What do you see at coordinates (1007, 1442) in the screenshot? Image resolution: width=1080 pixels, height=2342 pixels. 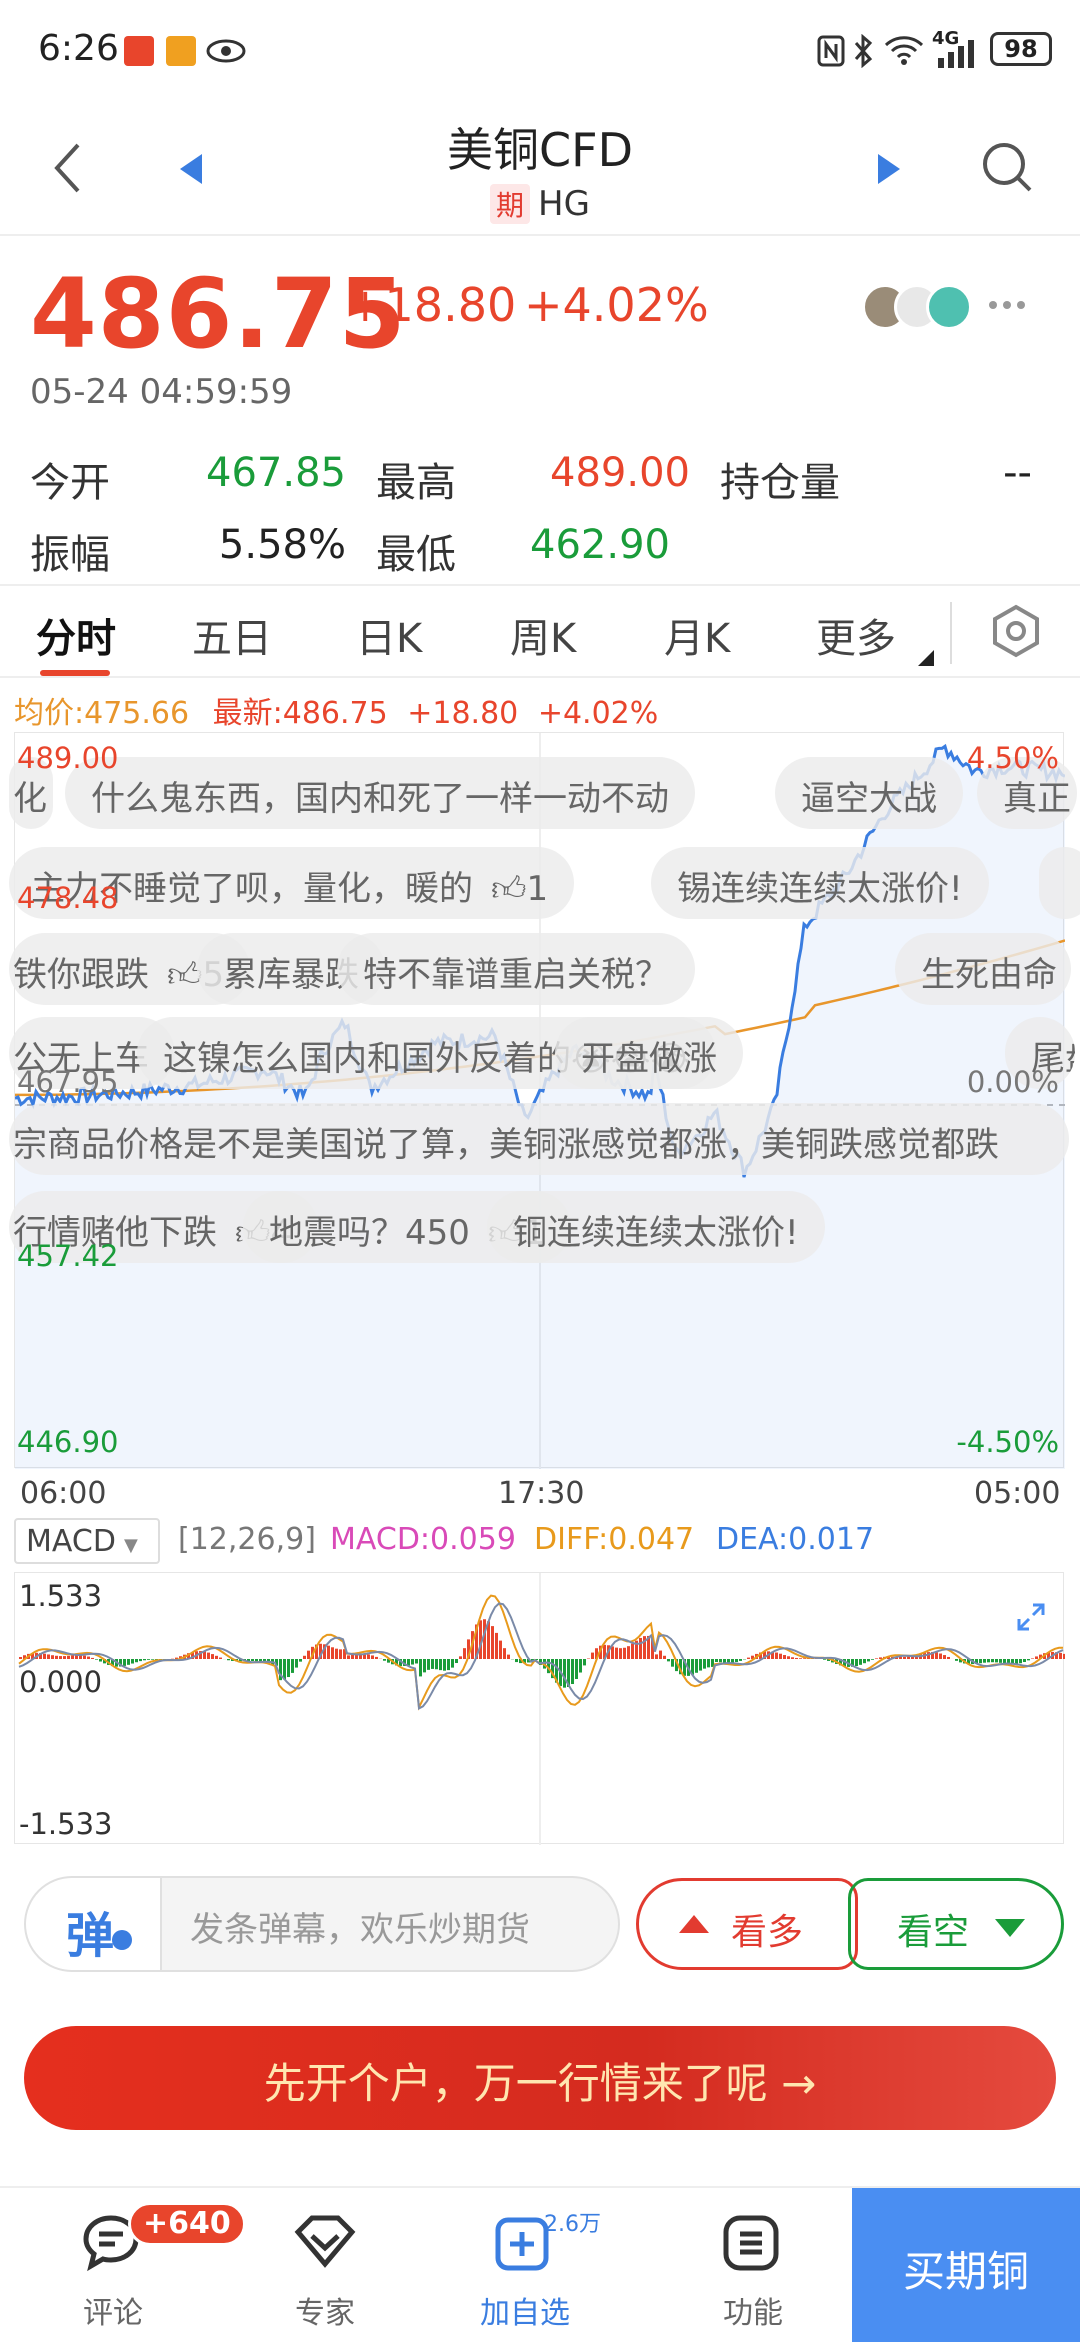 I see `pct-axis-label: -4.50%` at bounding box center [1007, 1442].